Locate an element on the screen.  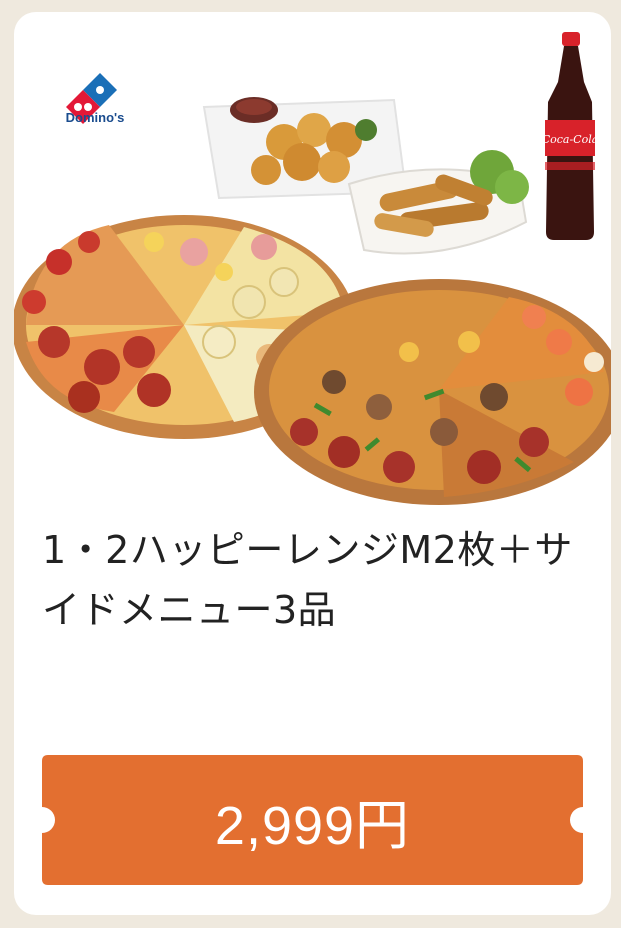
price-label: 2,999円 is located at coordinates (312, 825).